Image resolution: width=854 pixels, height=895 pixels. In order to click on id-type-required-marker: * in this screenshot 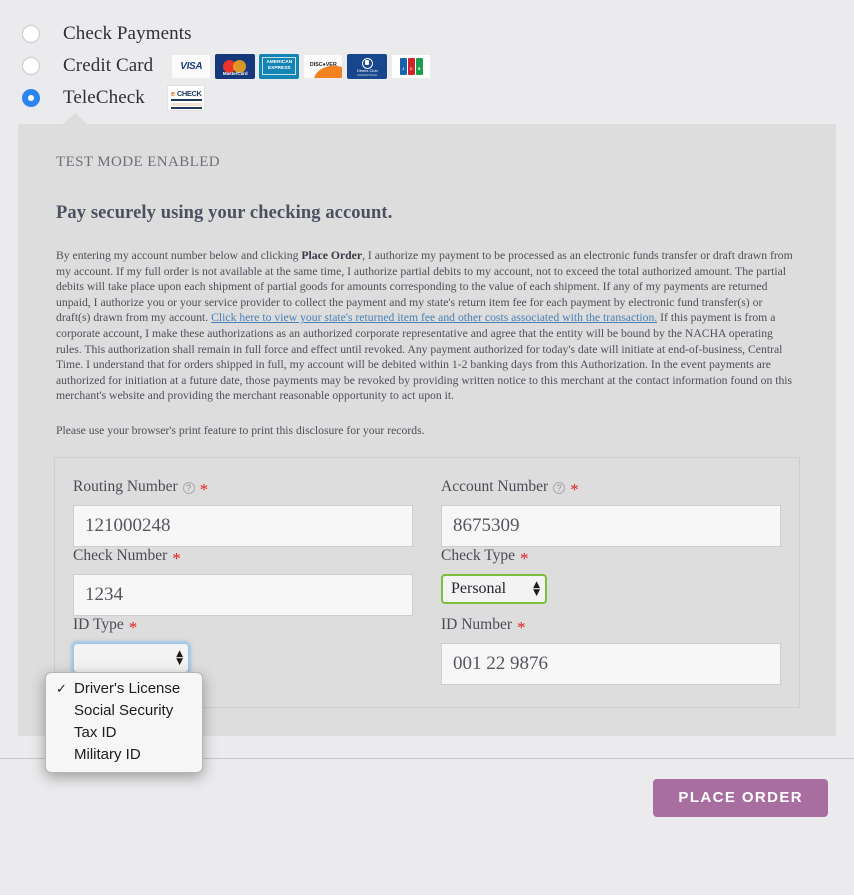, I will do `click(133, 627)`.